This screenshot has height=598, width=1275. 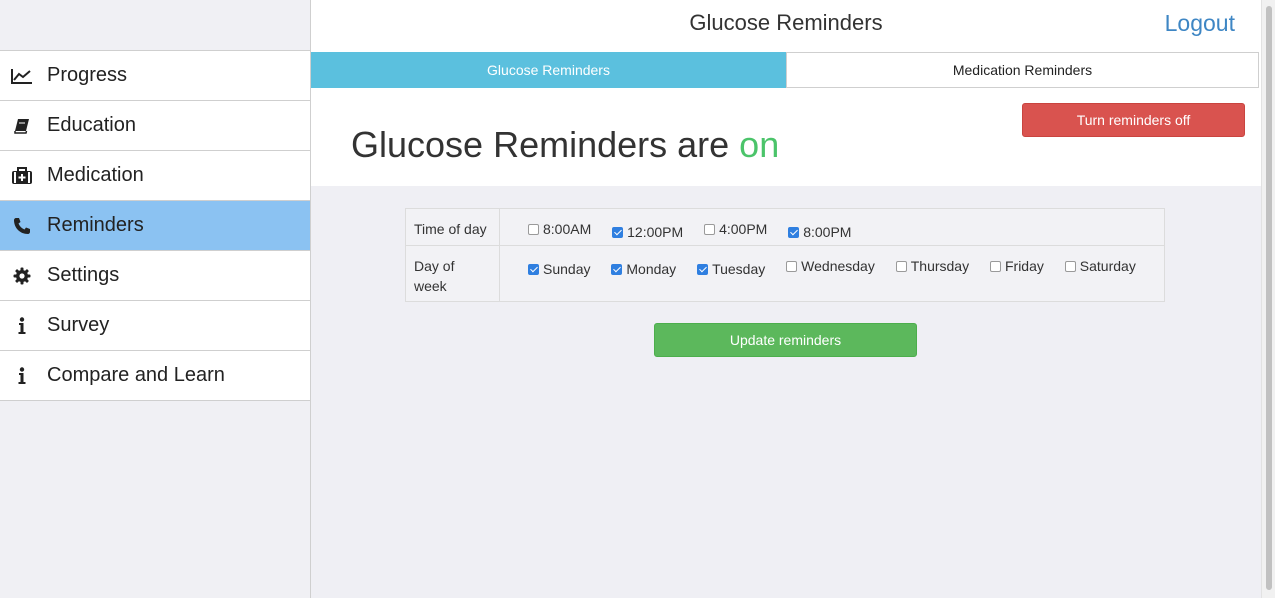 What do you see at coordinates (95, 175) in the screenshot?
I see `sidebar-item-label: Medication` at bounding box center [95, 175].